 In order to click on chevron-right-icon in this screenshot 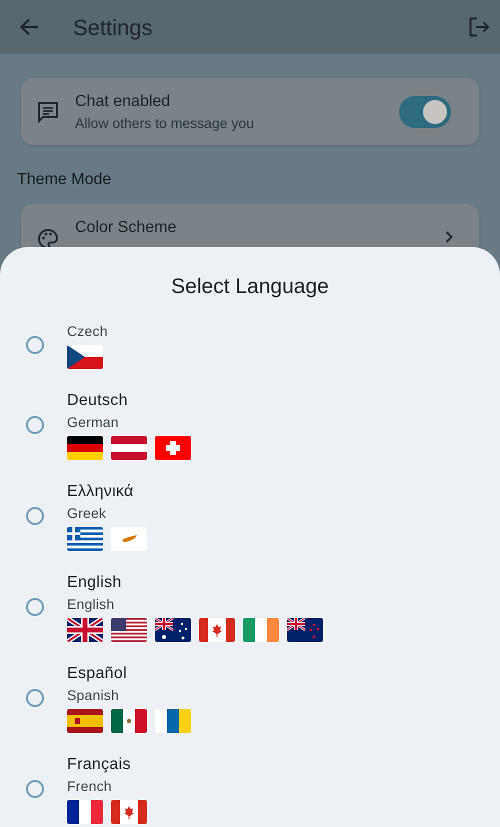, I will do `click(449, 237)`.